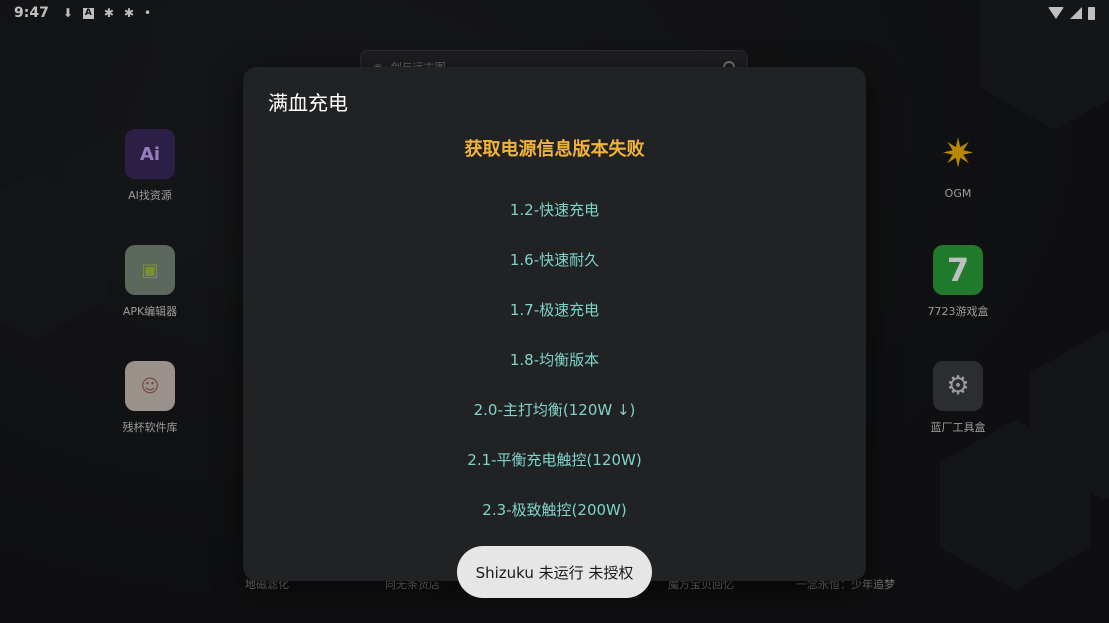 The image size is (1109, 623). I want to click on dialog-title: 满血充电, so click(308, 103).